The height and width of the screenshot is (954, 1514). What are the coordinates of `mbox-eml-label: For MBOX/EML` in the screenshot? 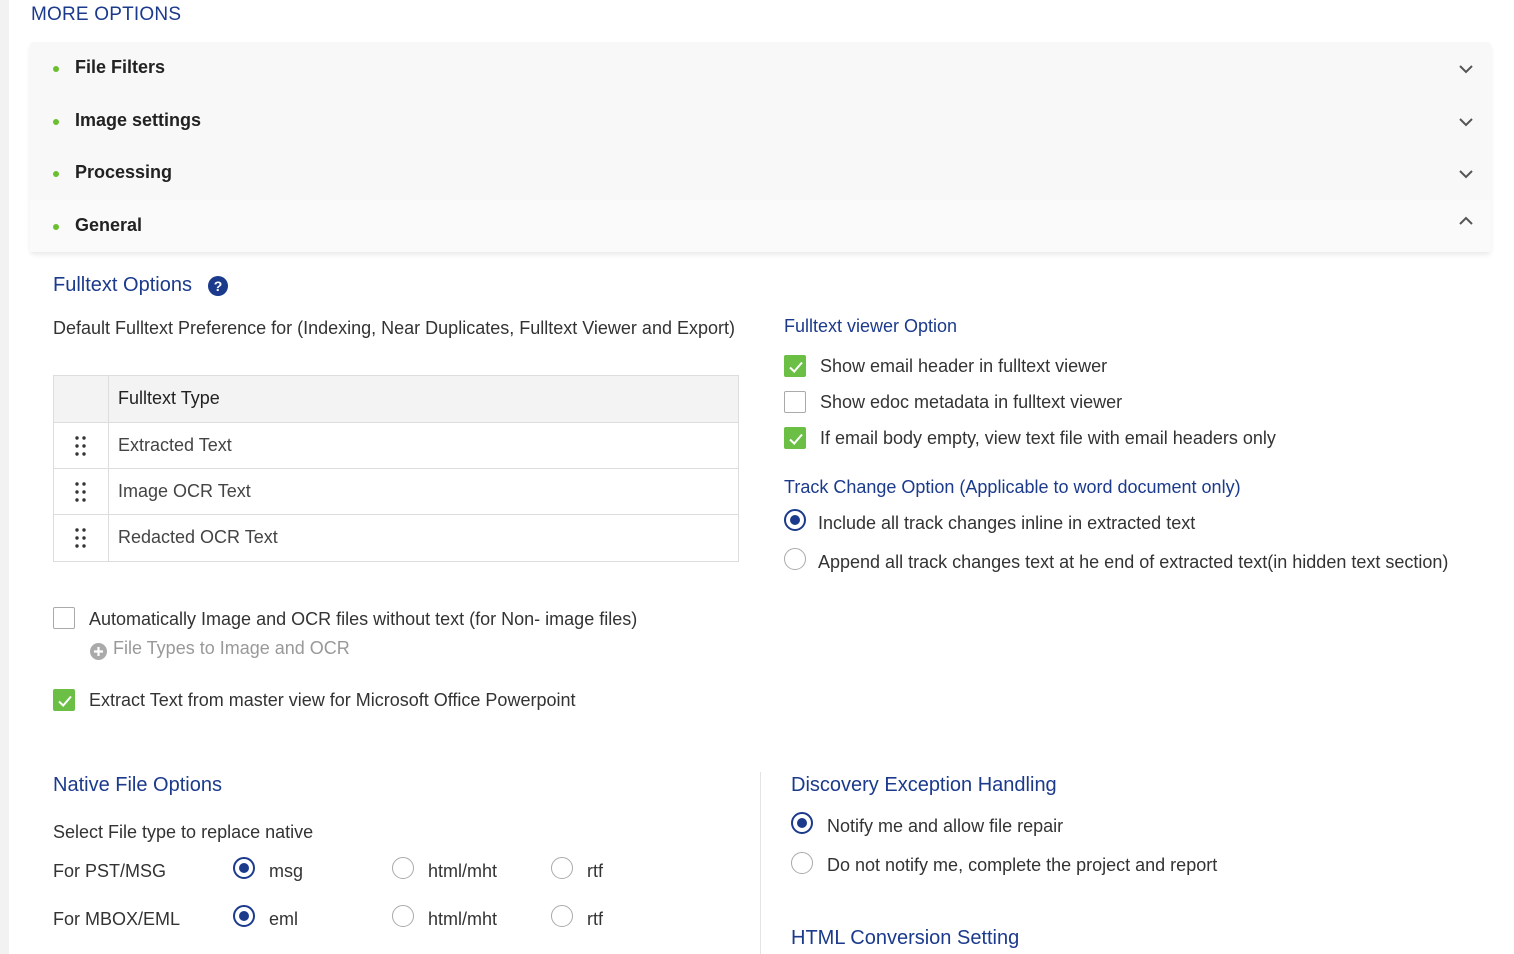 It's located at (117, 919).